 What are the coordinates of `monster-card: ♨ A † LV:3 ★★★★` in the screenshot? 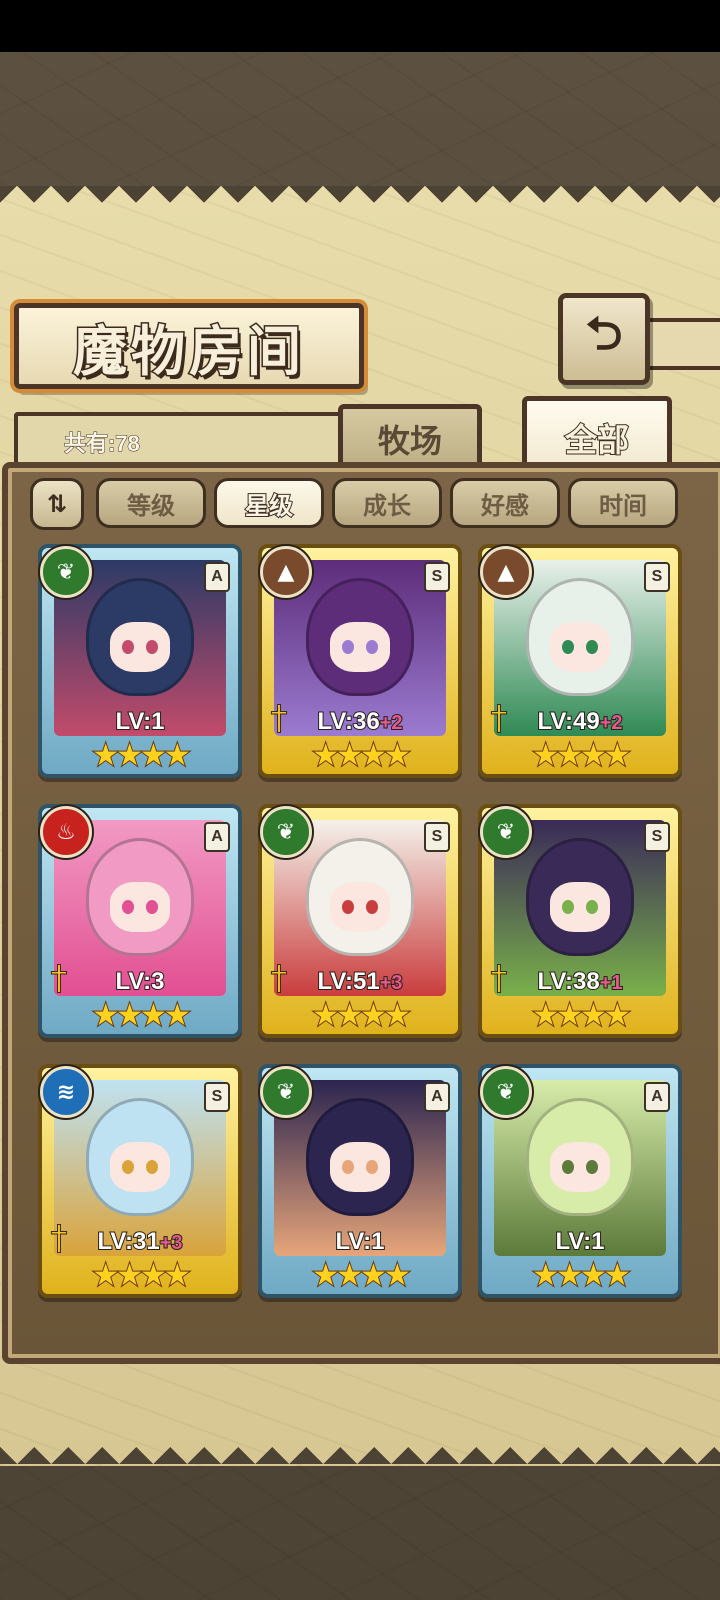 It's located at (140, 921).